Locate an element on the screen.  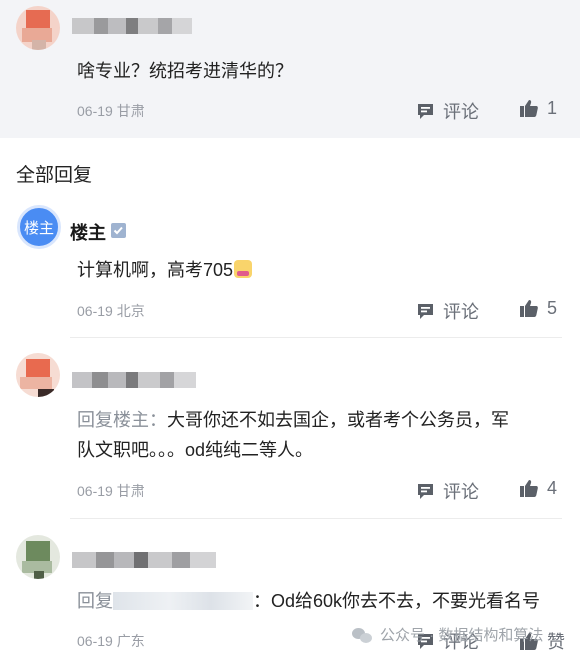
reply-meta: 06-19 甘肃 is located at coordinates (111, 491).